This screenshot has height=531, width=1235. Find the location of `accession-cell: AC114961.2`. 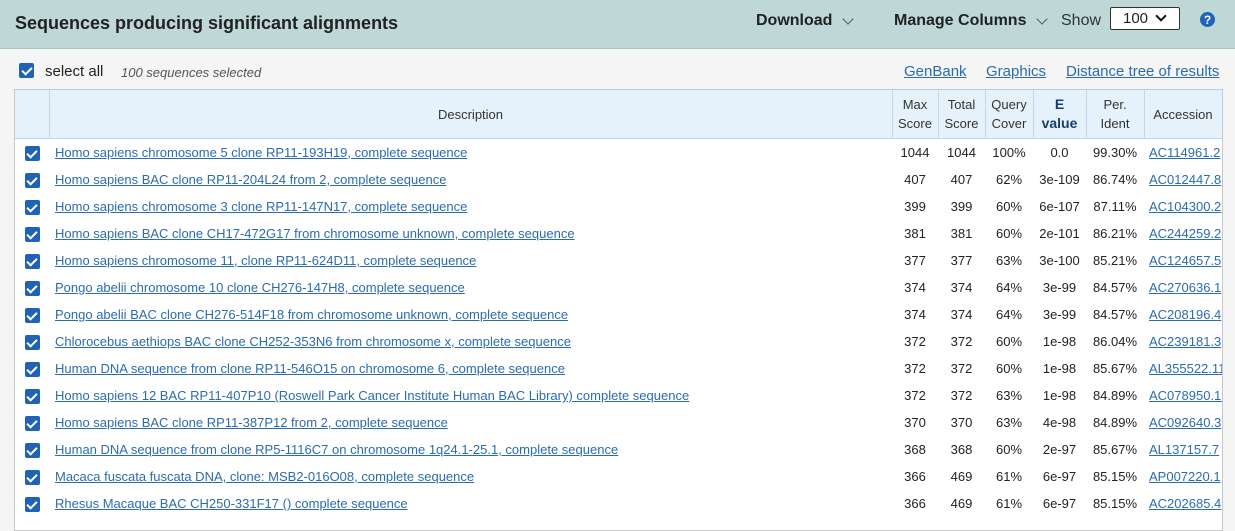

accession-cell: AC114961.2 is located at coordinates (1183, 153).